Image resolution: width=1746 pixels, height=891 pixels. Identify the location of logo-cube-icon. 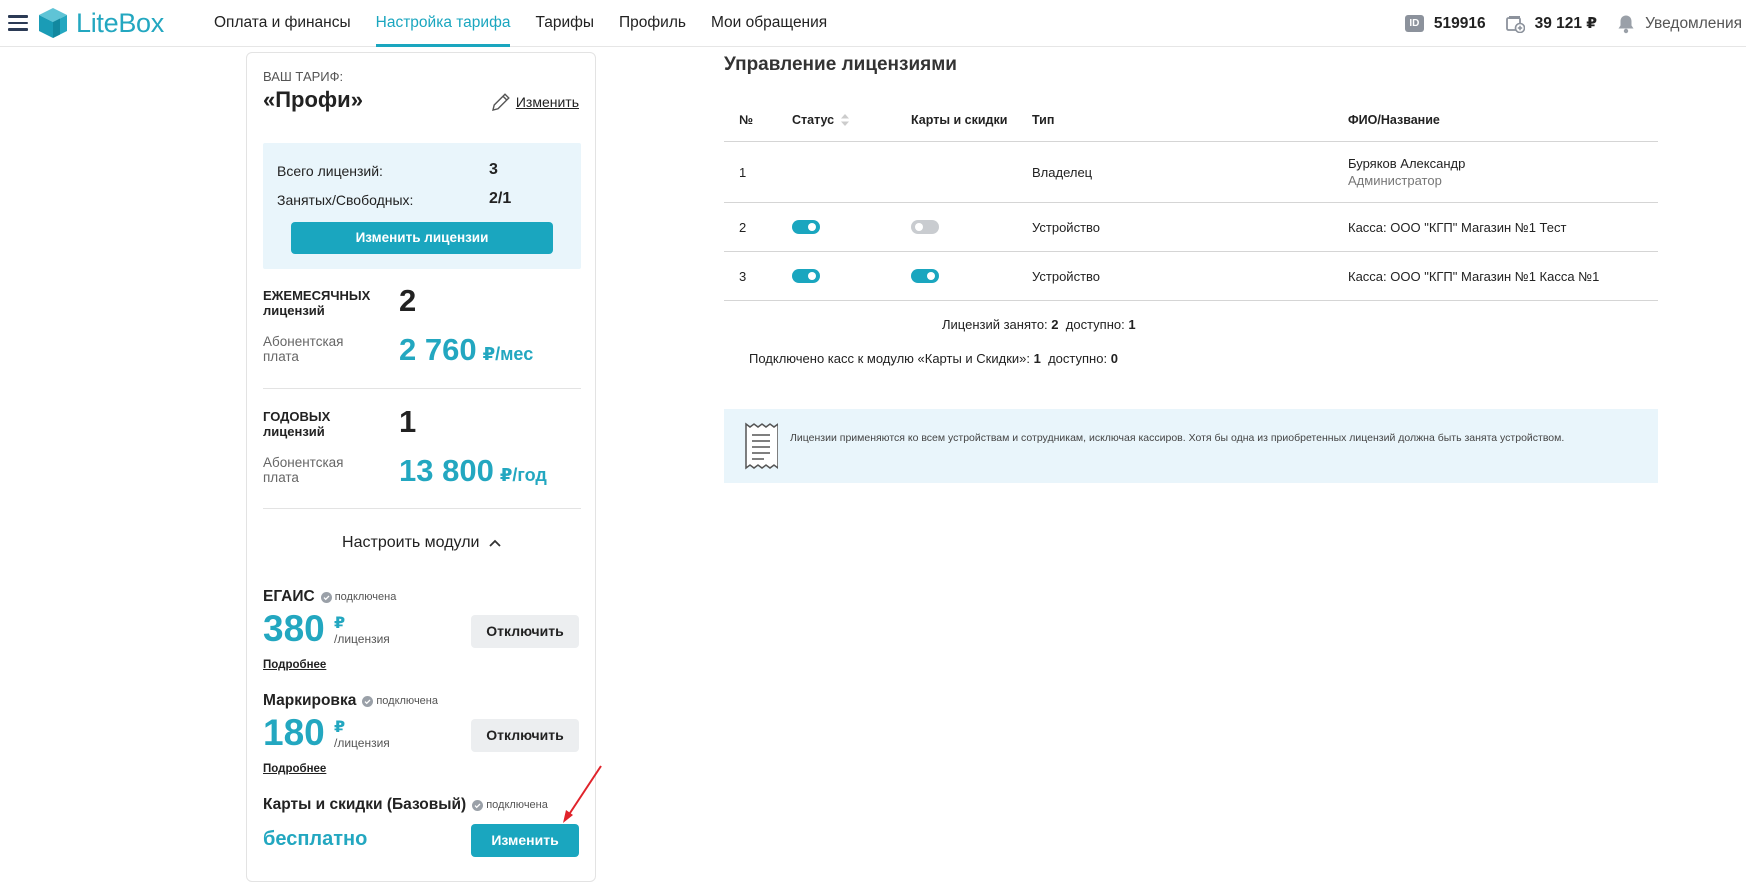
(53, 23).